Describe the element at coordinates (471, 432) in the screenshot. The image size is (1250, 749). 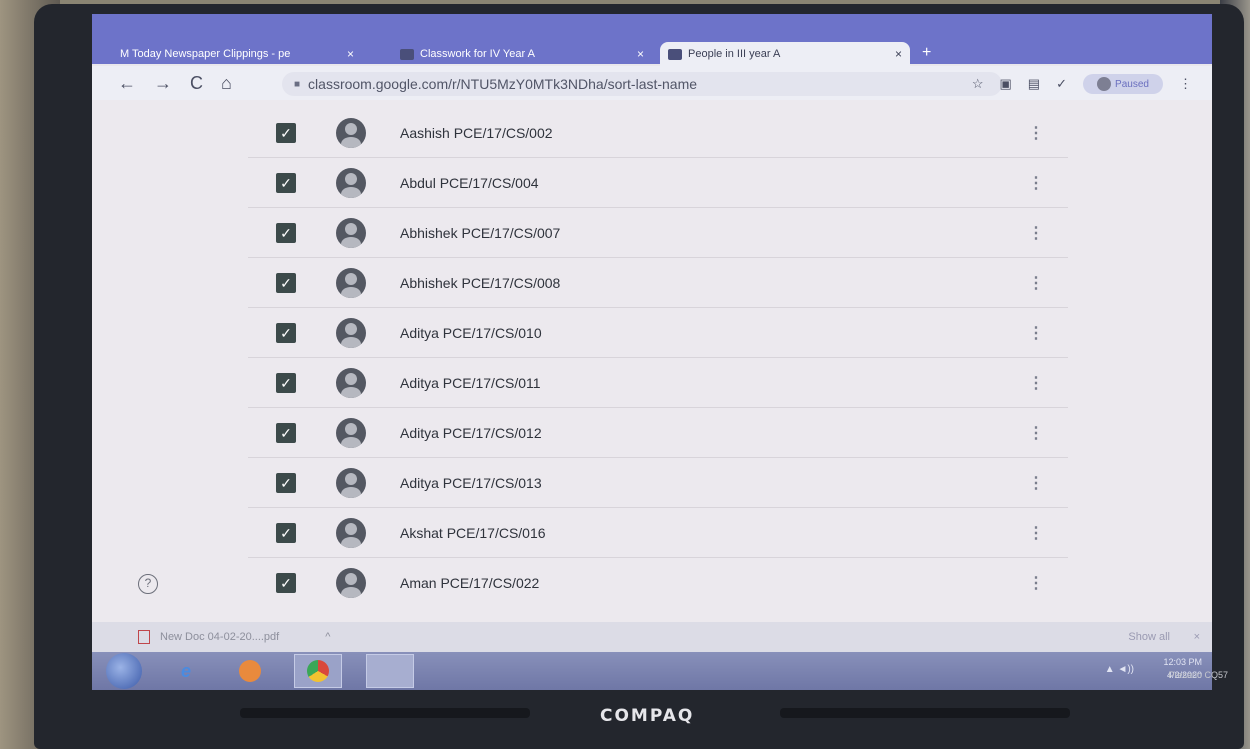
I see `student-name: Aditya PCE/17/CS/012` at that location.